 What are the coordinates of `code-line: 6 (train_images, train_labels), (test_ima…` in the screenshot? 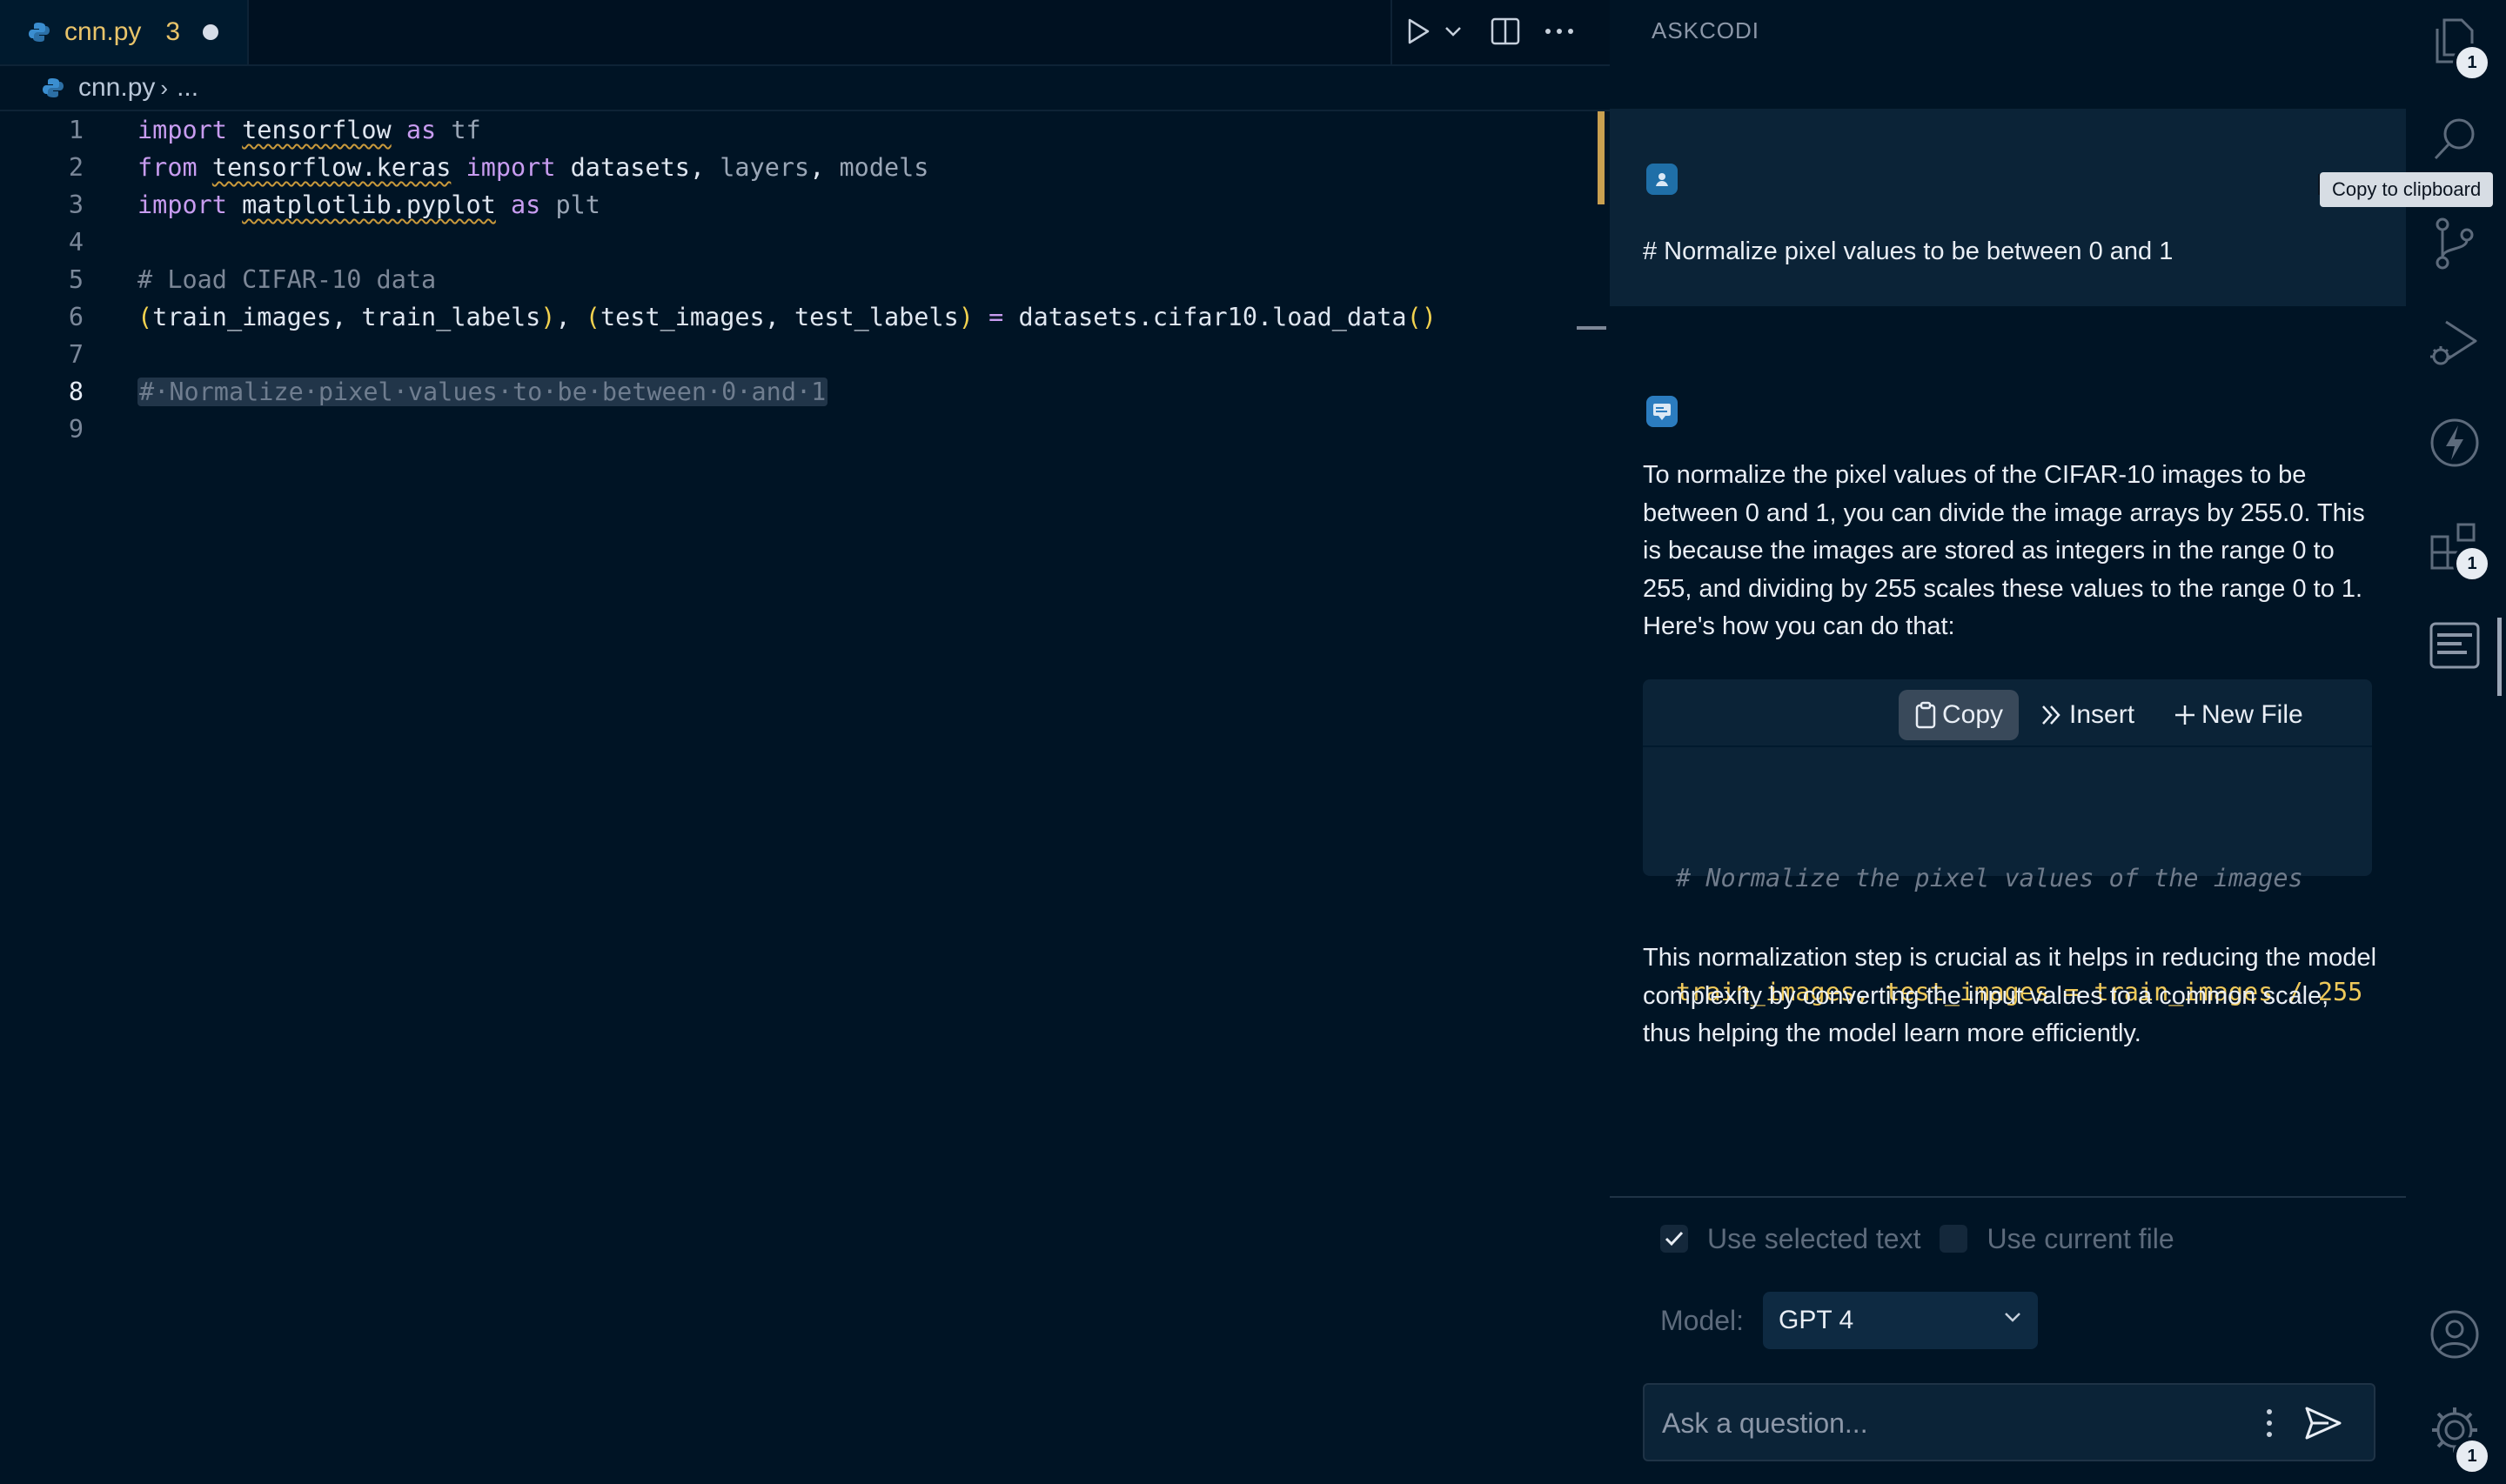 It's located at (796, 317).